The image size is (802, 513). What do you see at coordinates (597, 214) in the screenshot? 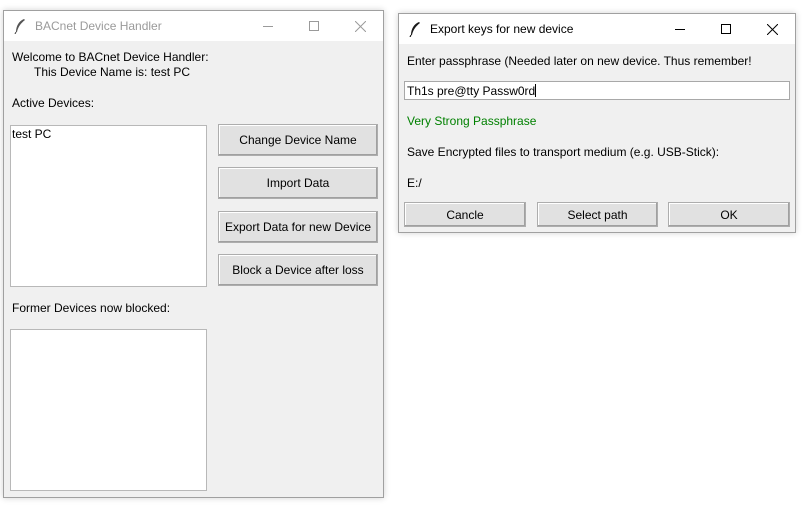
I see `select-path-button: Select path` at bounding box center [597, 214].